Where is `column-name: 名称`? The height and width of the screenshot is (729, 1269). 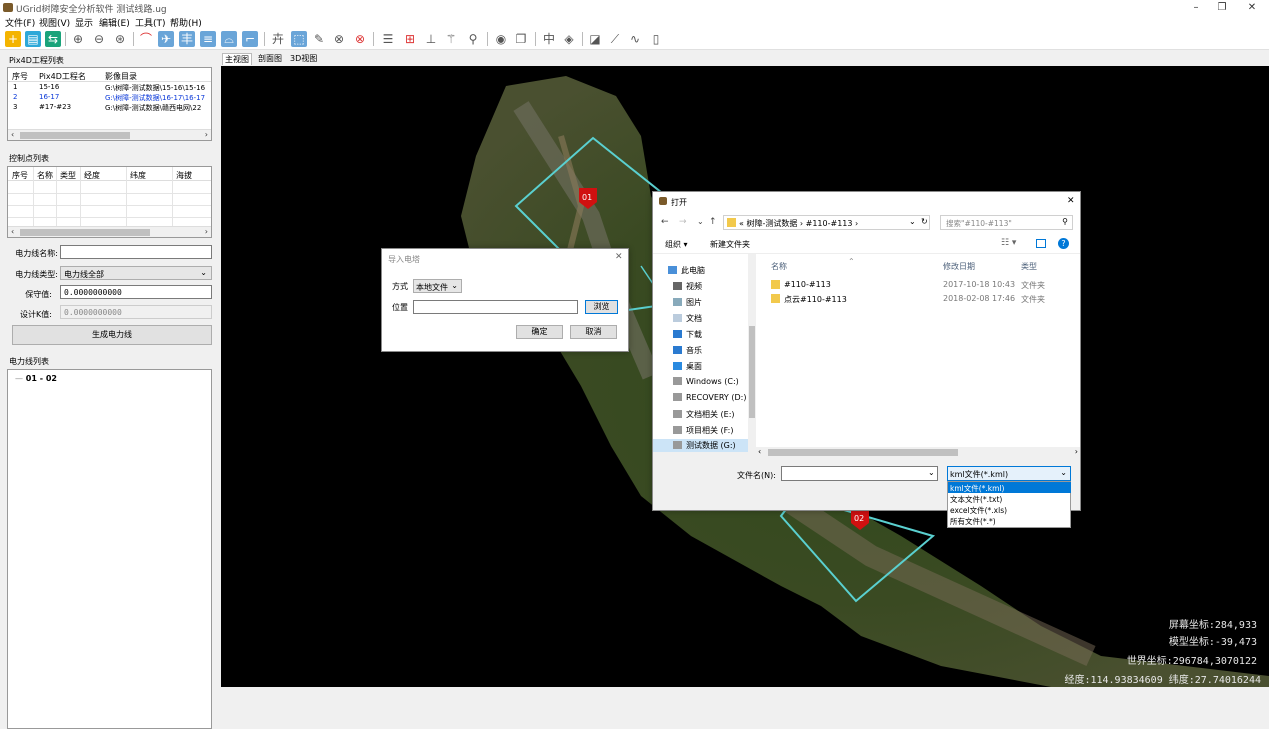 column-name: 名称 is located at coordinates (779, 266).